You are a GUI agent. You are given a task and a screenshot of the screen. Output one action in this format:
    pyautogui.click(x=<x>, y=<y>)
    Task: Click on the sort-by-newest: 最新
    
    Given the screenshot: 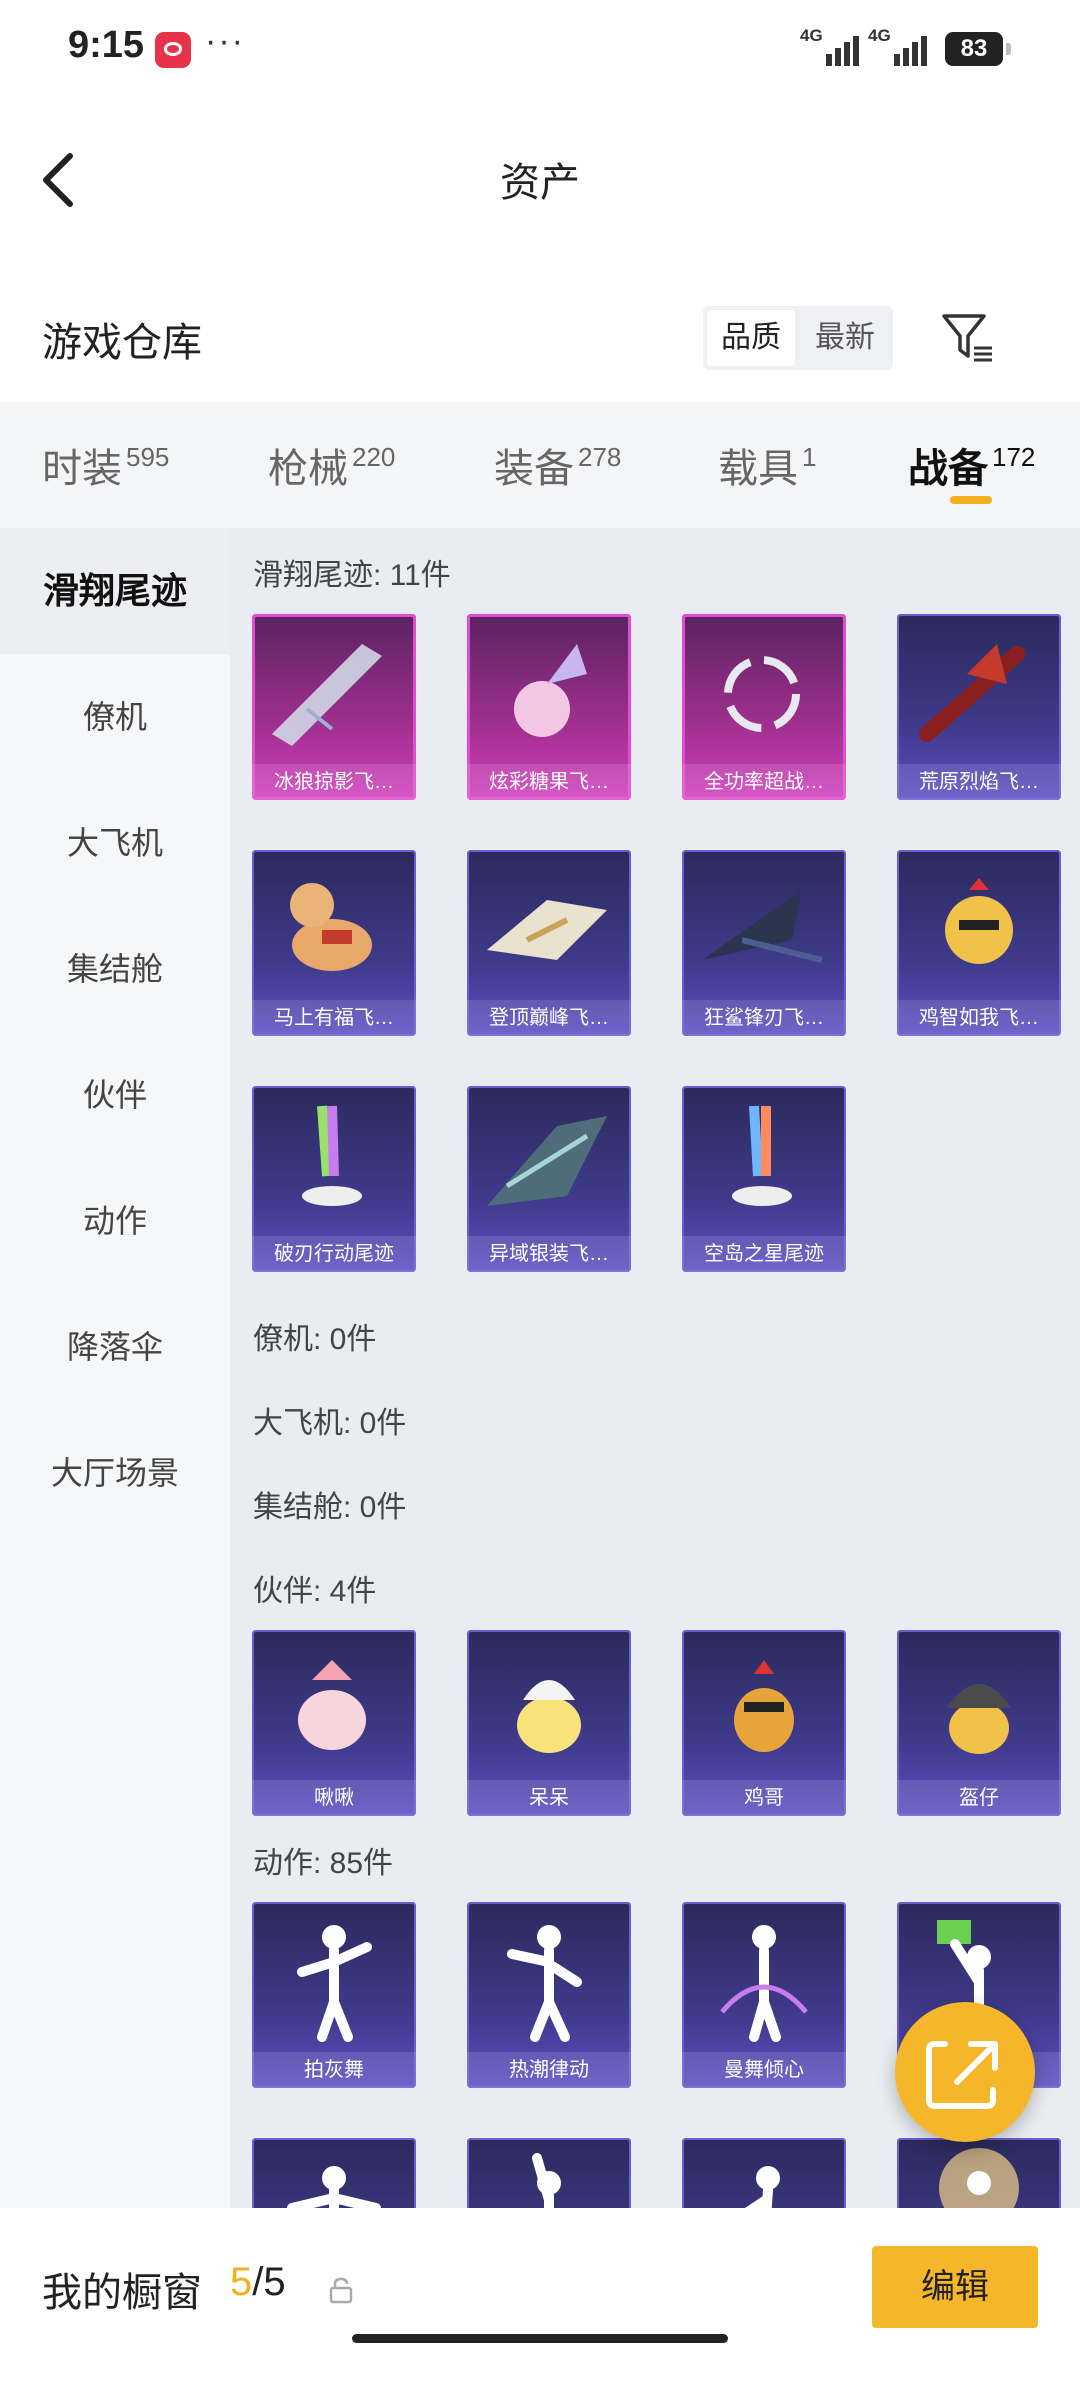 What is the action you would take?
    pyautogui.click(x=845, y=338)
    